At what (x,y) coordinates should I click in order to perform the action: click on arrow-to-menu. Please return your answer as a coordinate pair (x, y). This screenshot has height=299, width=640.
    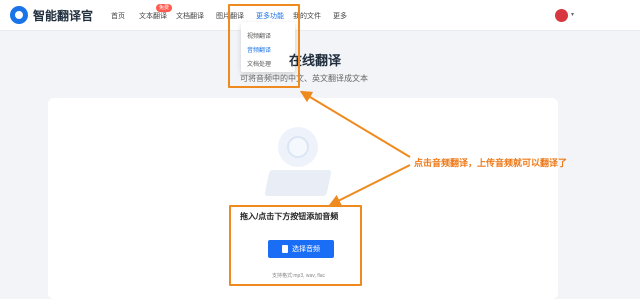
    Looking at the image, I should click on (355, 124).